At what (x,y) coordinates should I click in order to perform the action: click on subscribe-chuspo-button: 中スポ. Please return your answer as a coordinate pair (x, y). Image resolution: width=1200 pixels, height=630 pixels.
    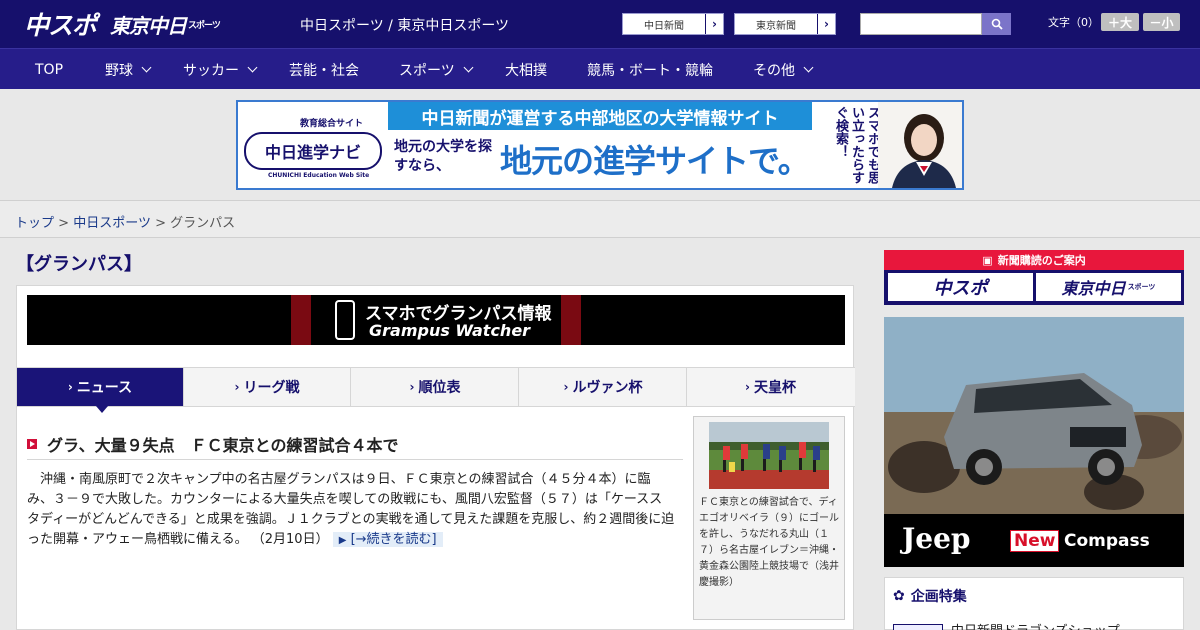
    Looking at the image, I should click on (960, 287).